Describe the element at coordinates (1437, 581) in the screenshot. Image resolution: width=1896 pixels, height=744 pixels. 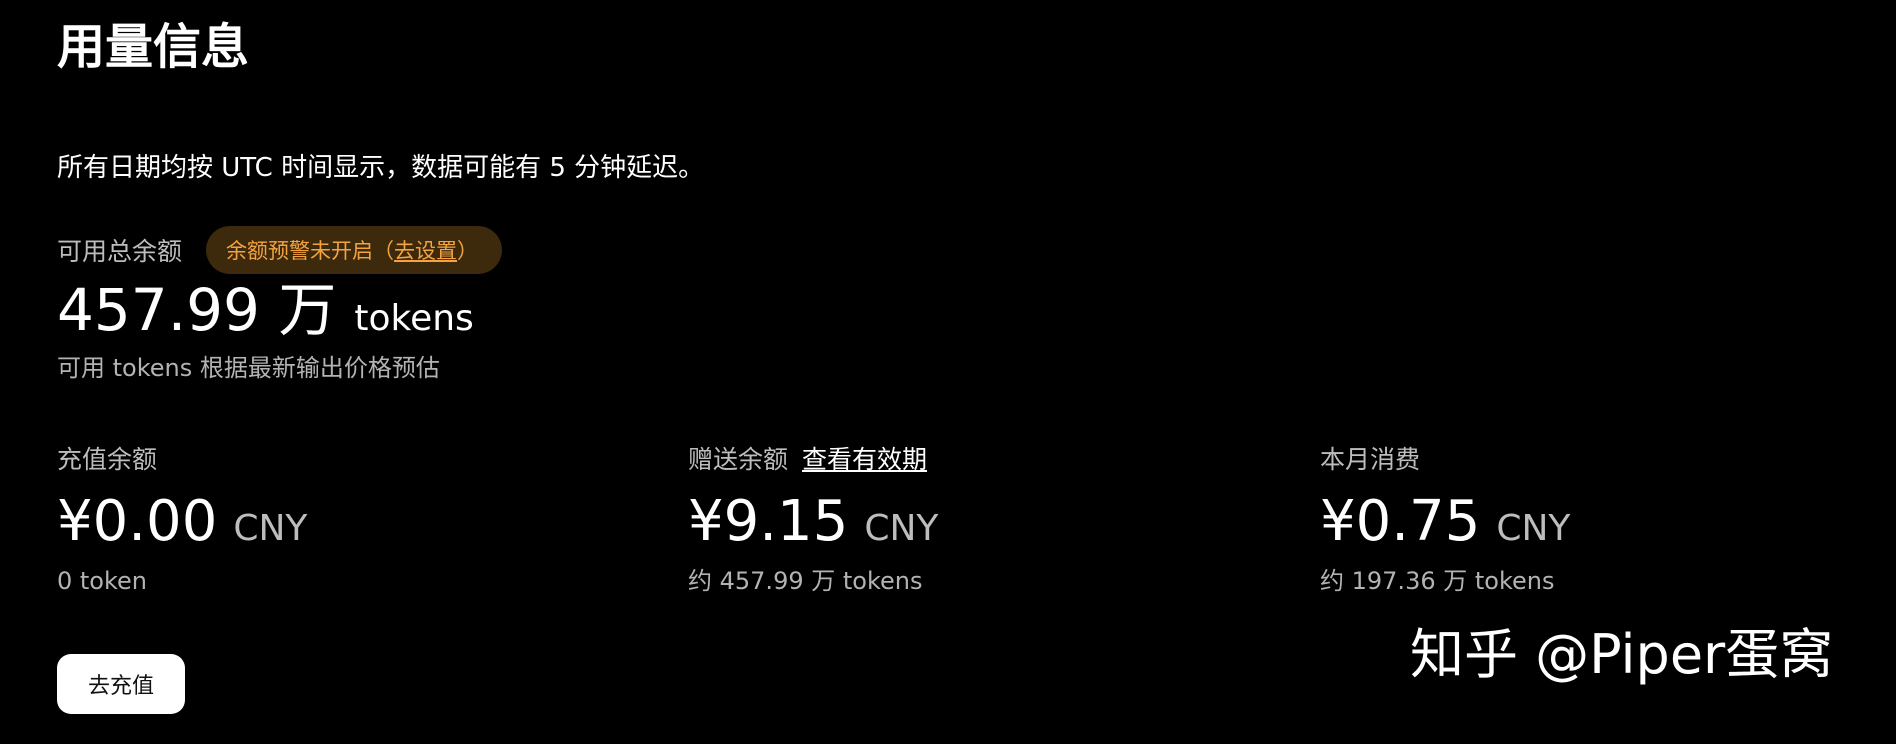
I see `monthly-spend-tokens: 约 197.36 万 tokens` at that location.